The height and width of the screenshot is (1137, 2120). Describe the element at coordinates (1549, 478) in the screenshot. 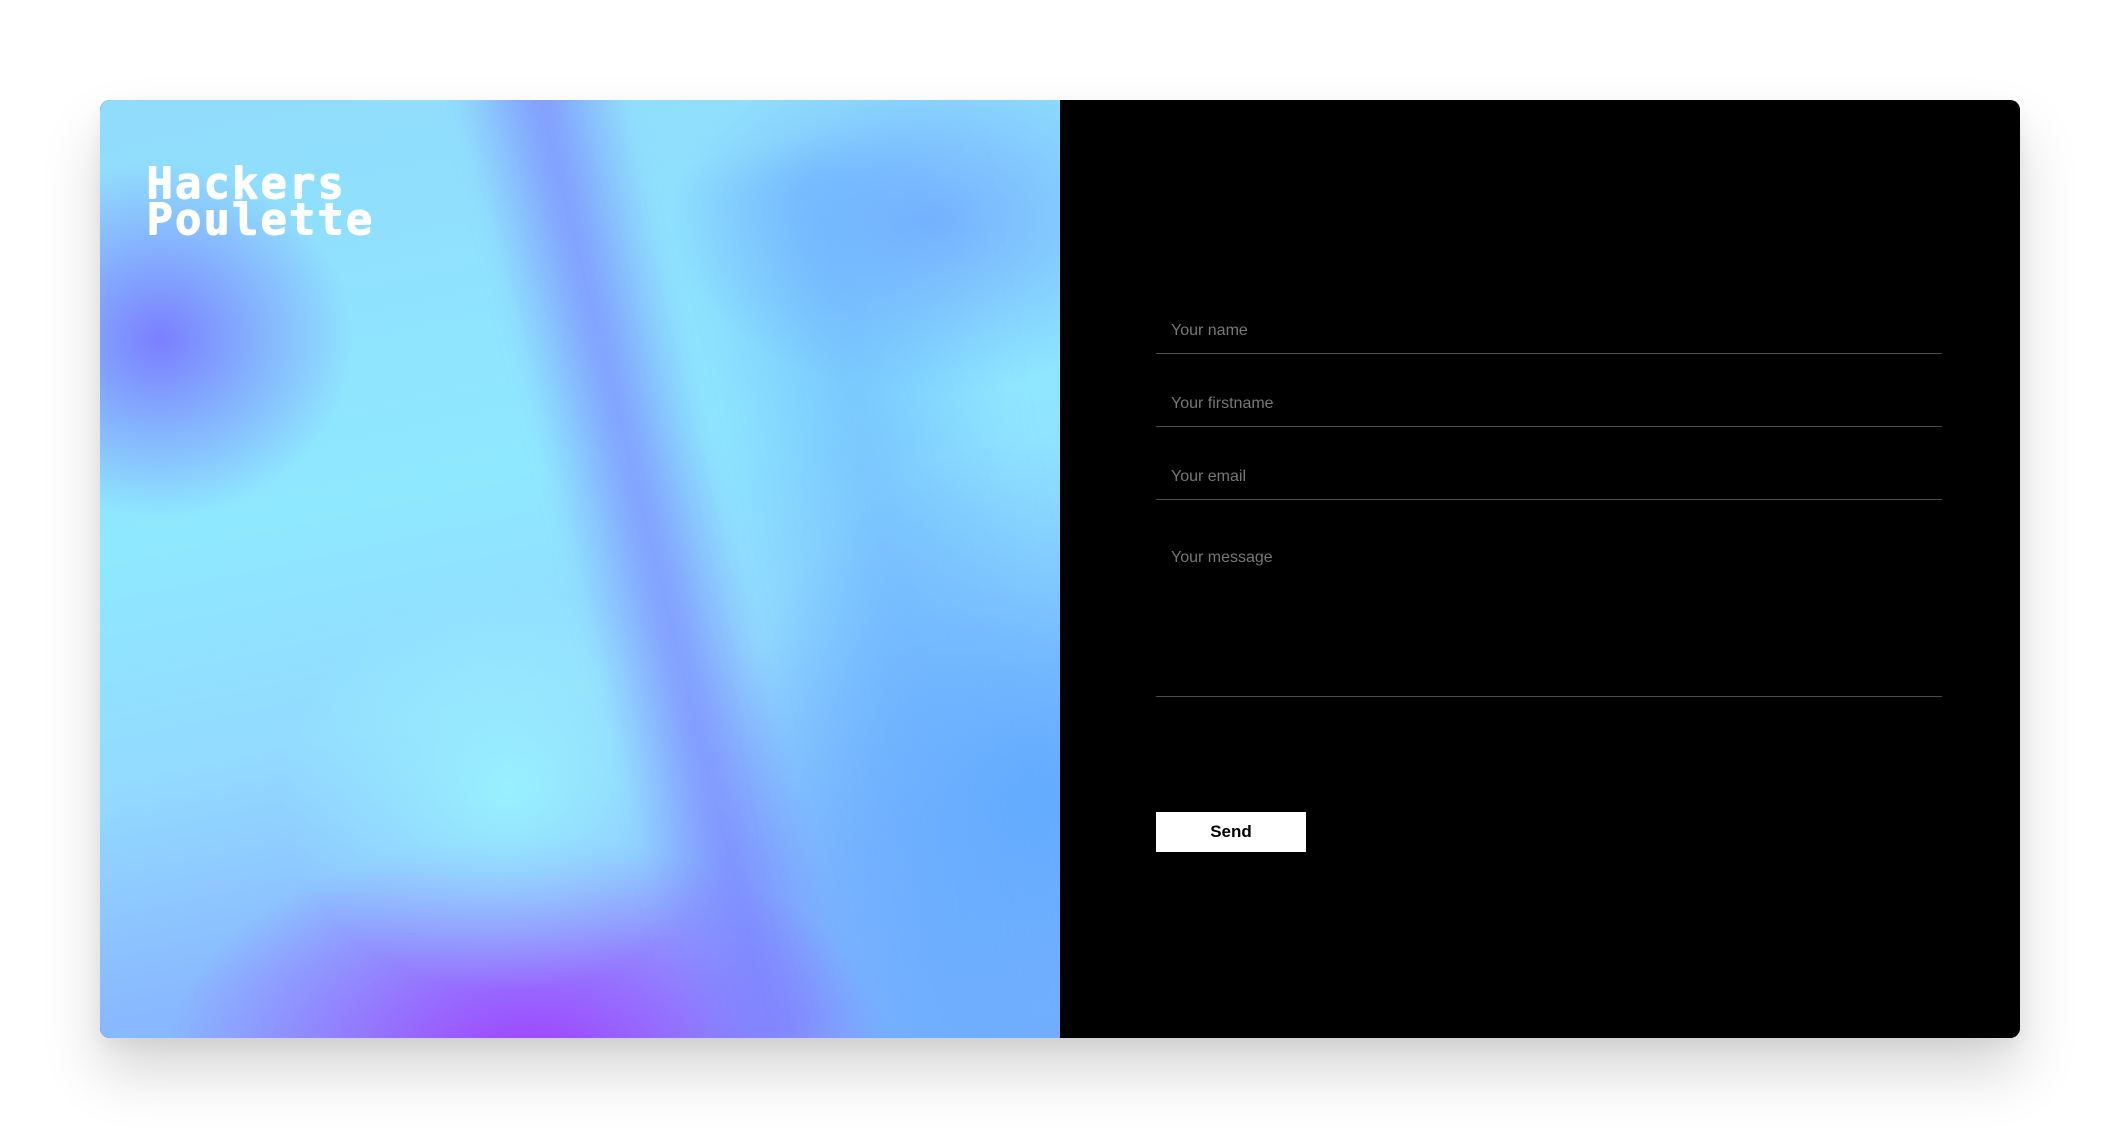

I see `email-input` at that location.